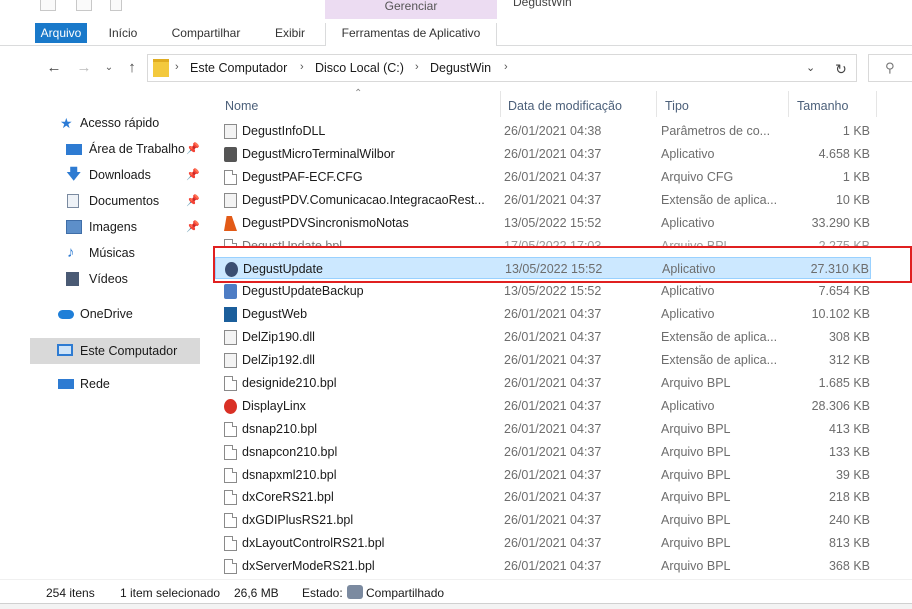 The width and height of the screenshot is (912, 609). What do you see at coordinates (290, 34) in the screenshot?
I see `tab-exibir: Exibir` at bounding box center [290, 34].